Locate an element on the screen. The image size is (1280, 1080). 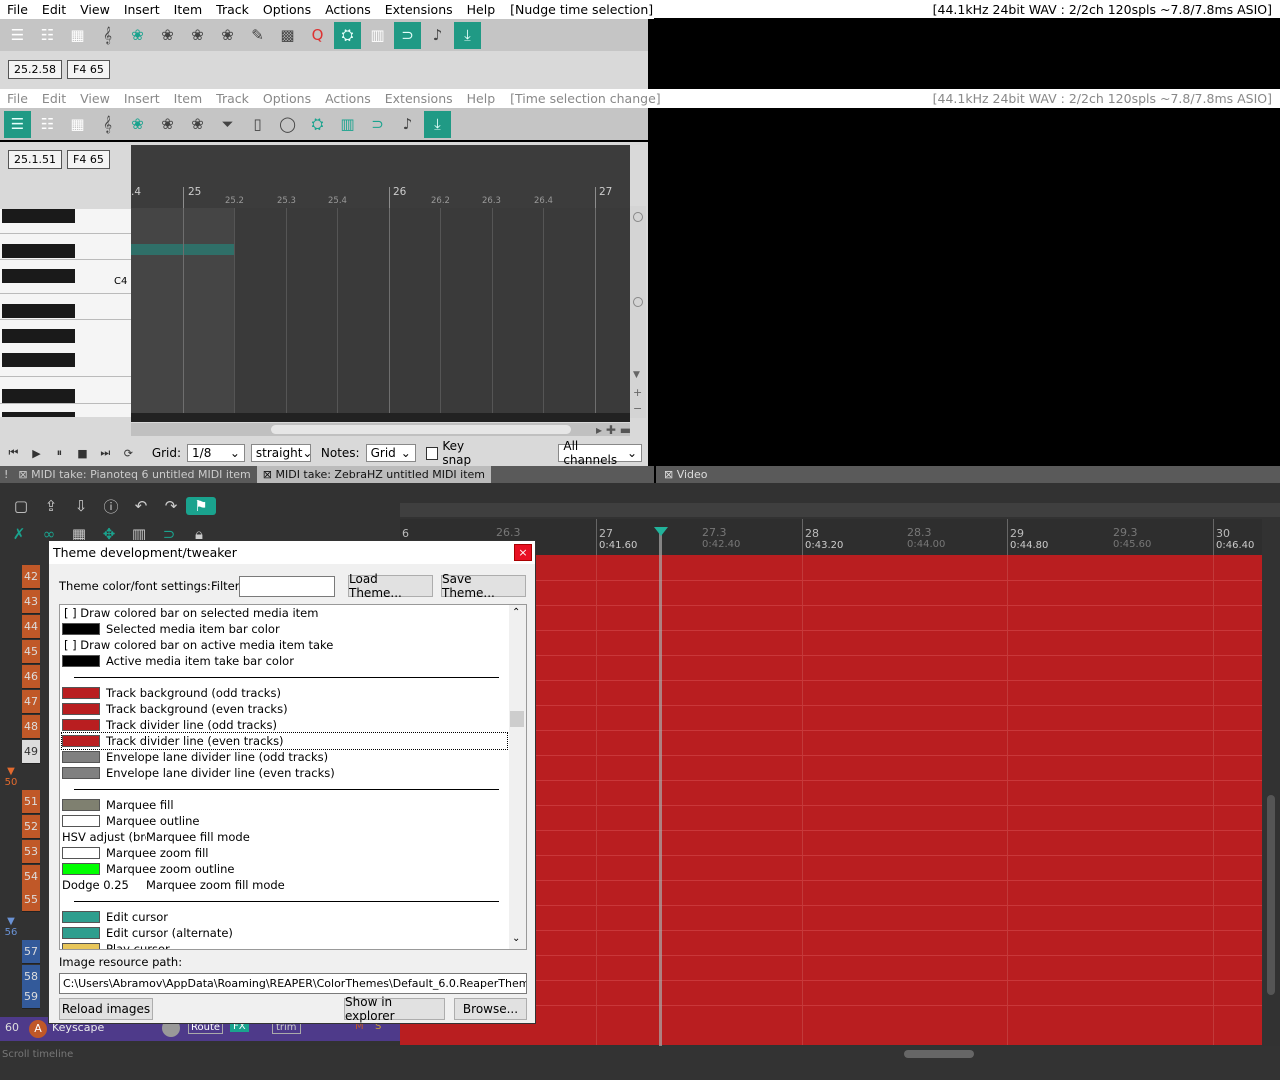
list-item: Envelope lane divider line (odd tracks) is located at coordinates (195, 757).